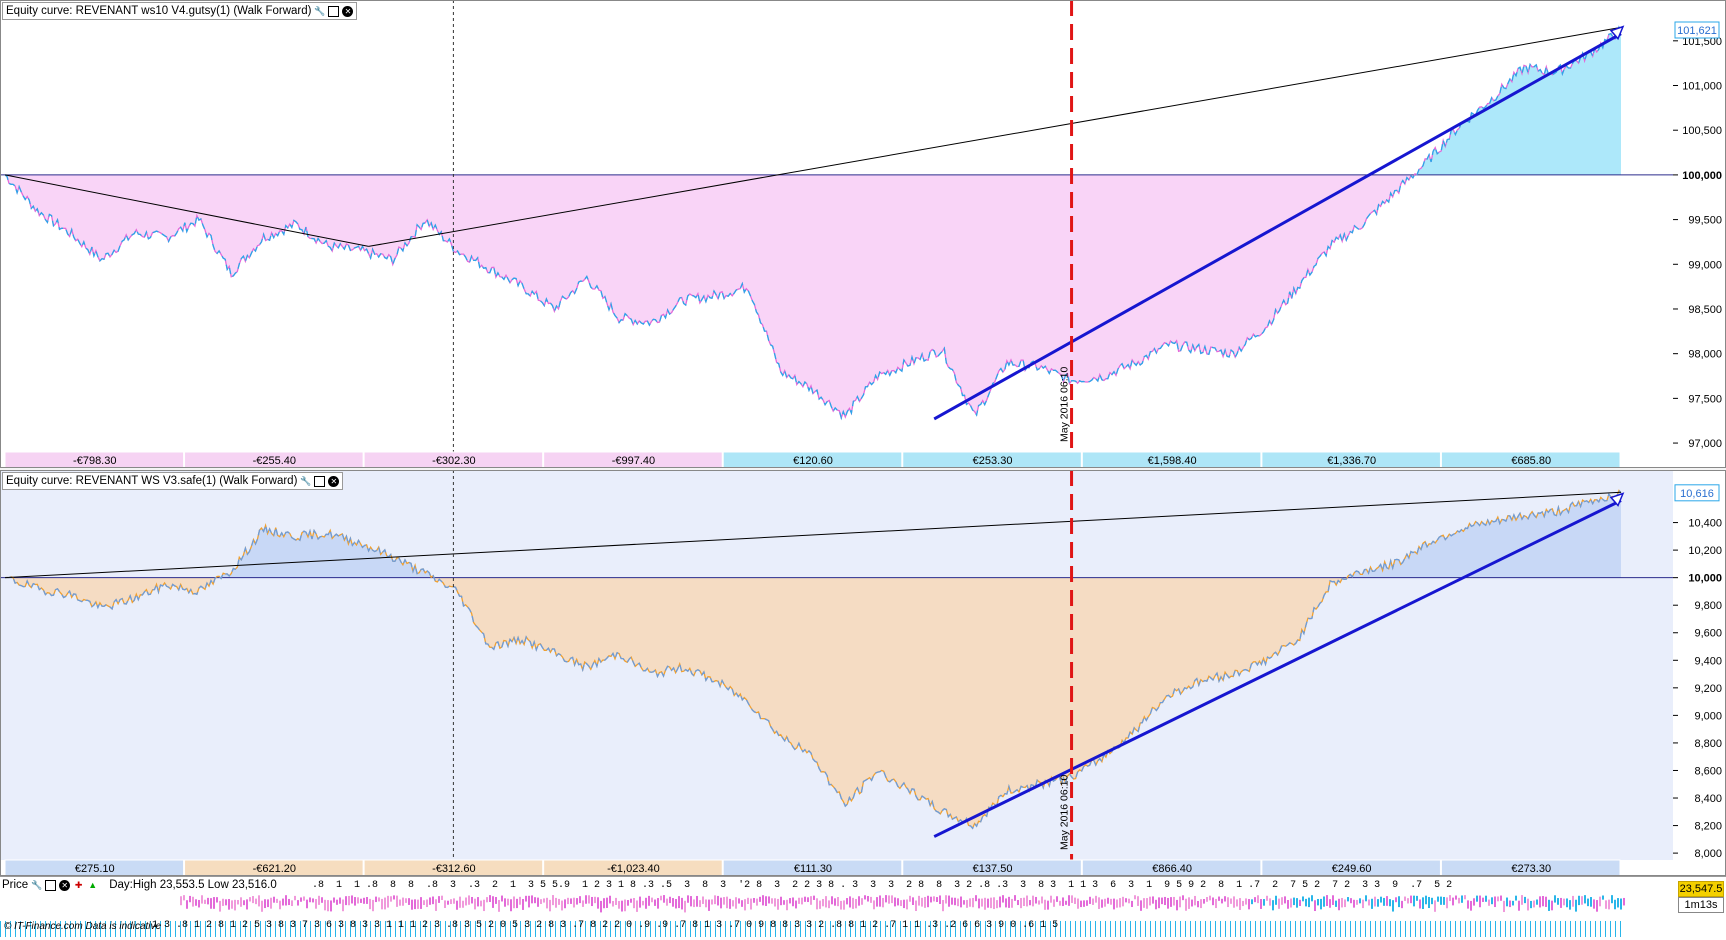  Describe the element at coordinates (78, 885) in the screenshot. I see `add-icon: ✚` at that location.